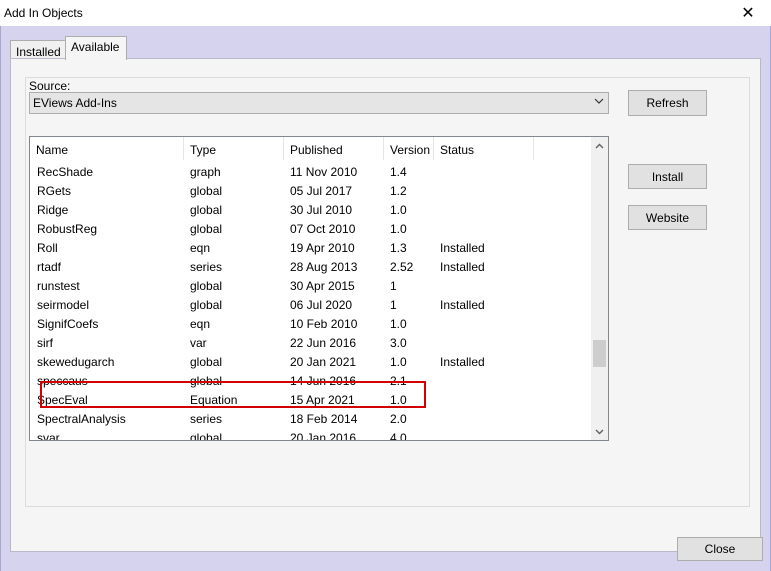 Image resolution: width=771 pixels, height=571 pixels. What do you see at coordinates (398, 191) in the screenshot?
I see `cell-version: 1.2` at bounding box center [398, 191].